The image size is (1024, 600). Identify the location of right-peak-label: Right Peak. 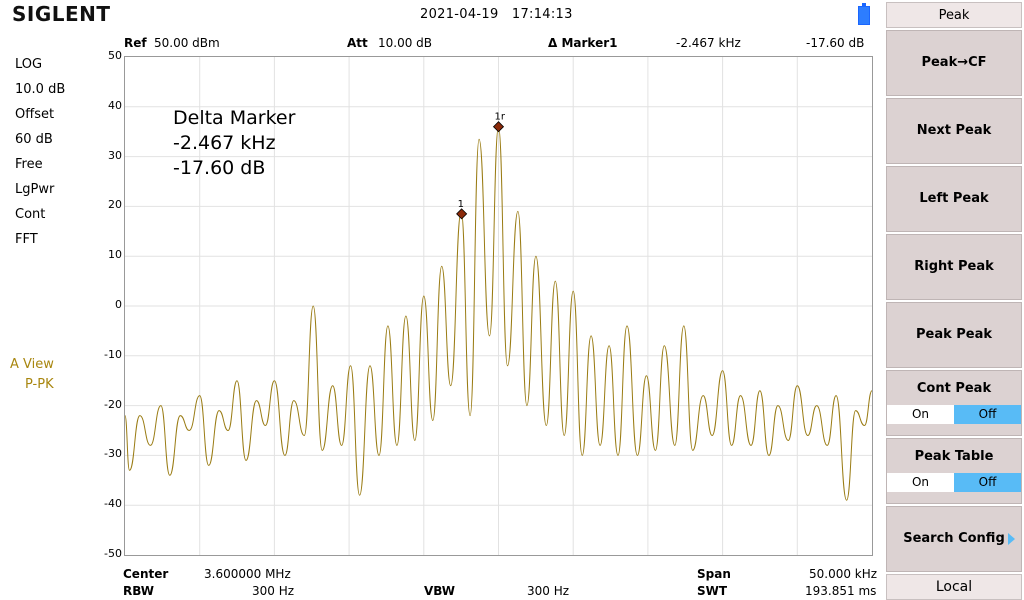
(954, 266).